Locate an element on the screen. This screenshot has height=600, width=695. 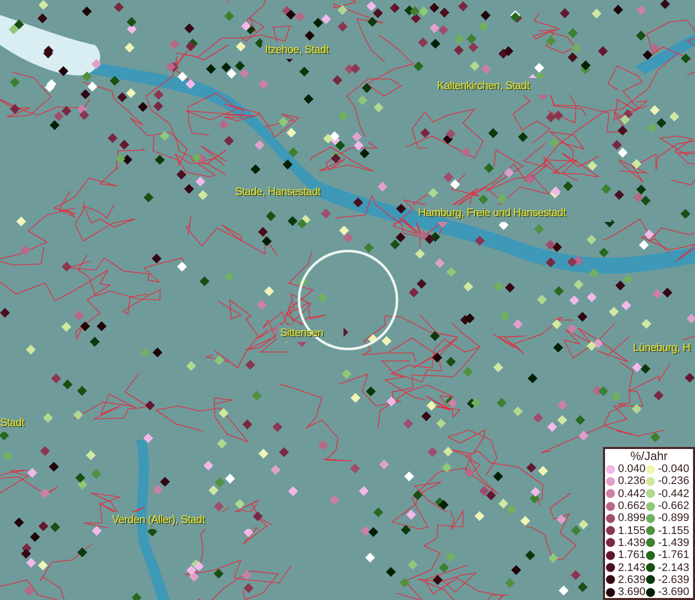
place-label: Stade, Hansestadt is located at coordinates (277, 192).